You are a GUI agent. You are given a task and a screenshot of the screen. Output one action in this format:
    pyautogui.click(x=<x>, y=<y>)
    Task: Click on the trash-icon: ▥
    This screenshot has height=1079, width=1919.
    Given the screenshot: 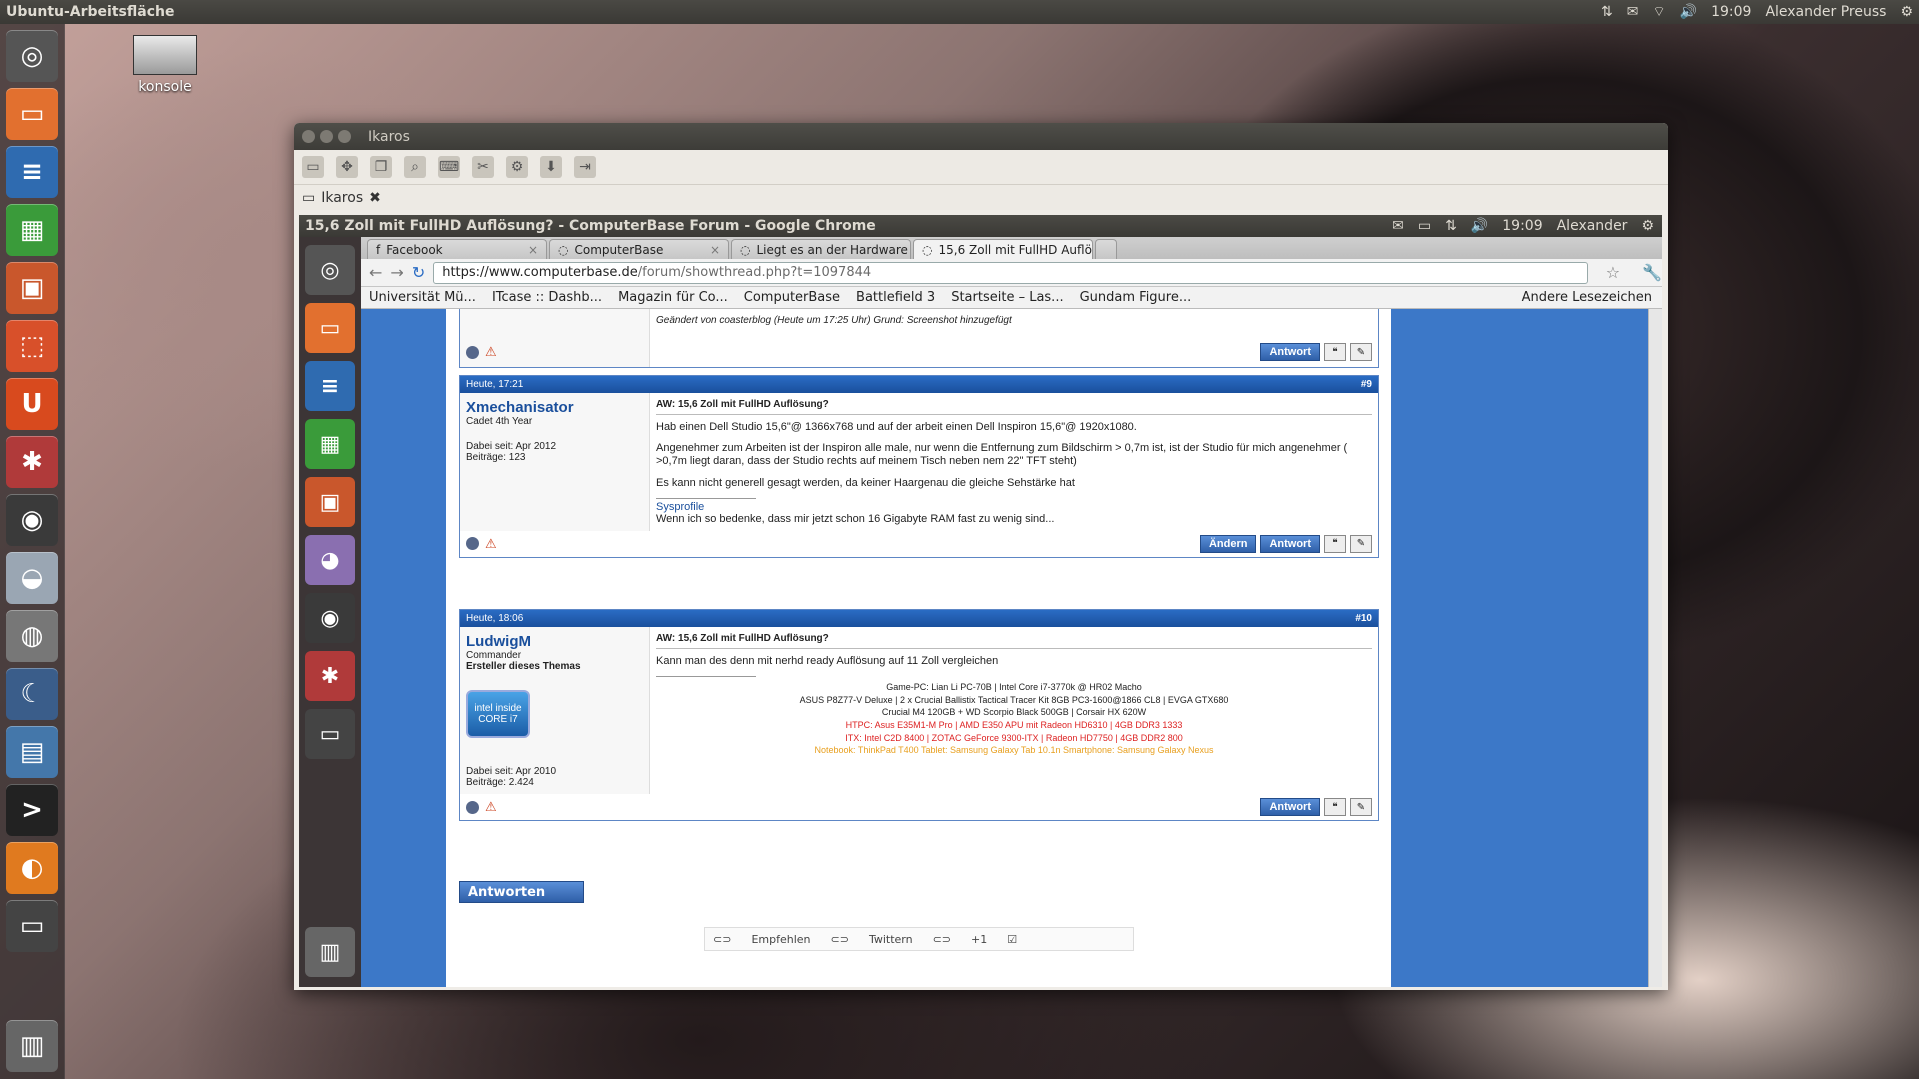 What is the action you would take?
    pyautogui.click(x=32, y=1046)
    